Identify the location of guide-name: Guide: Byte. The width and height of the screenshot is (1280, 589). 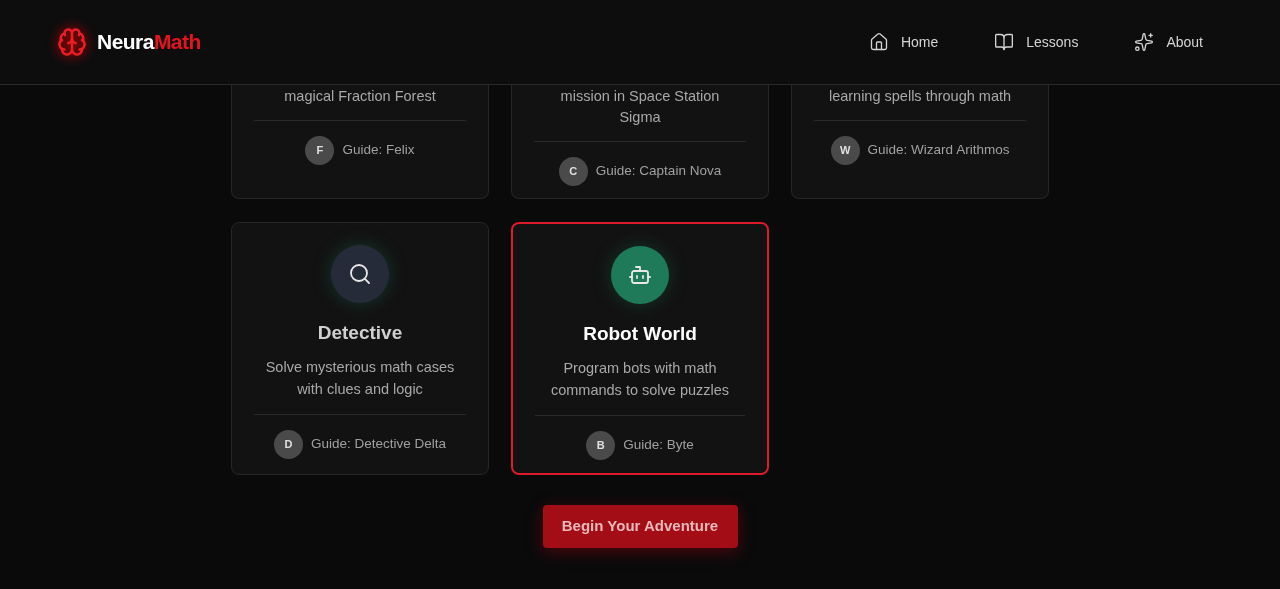
(658, 444).